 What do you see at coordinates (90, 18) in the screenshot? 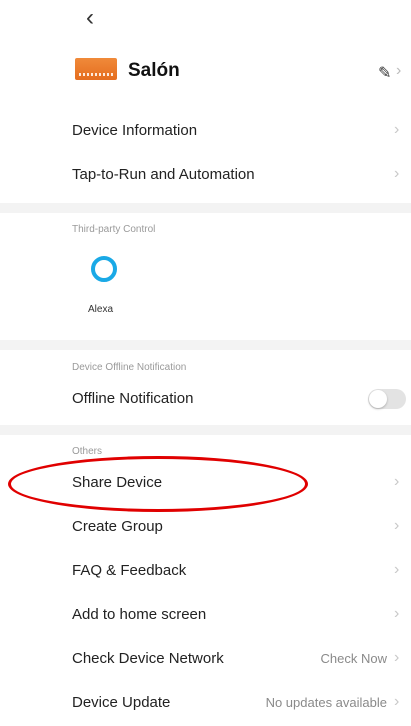
I see `chevron-left-icon: ‹` at bounding box center [90, 18].